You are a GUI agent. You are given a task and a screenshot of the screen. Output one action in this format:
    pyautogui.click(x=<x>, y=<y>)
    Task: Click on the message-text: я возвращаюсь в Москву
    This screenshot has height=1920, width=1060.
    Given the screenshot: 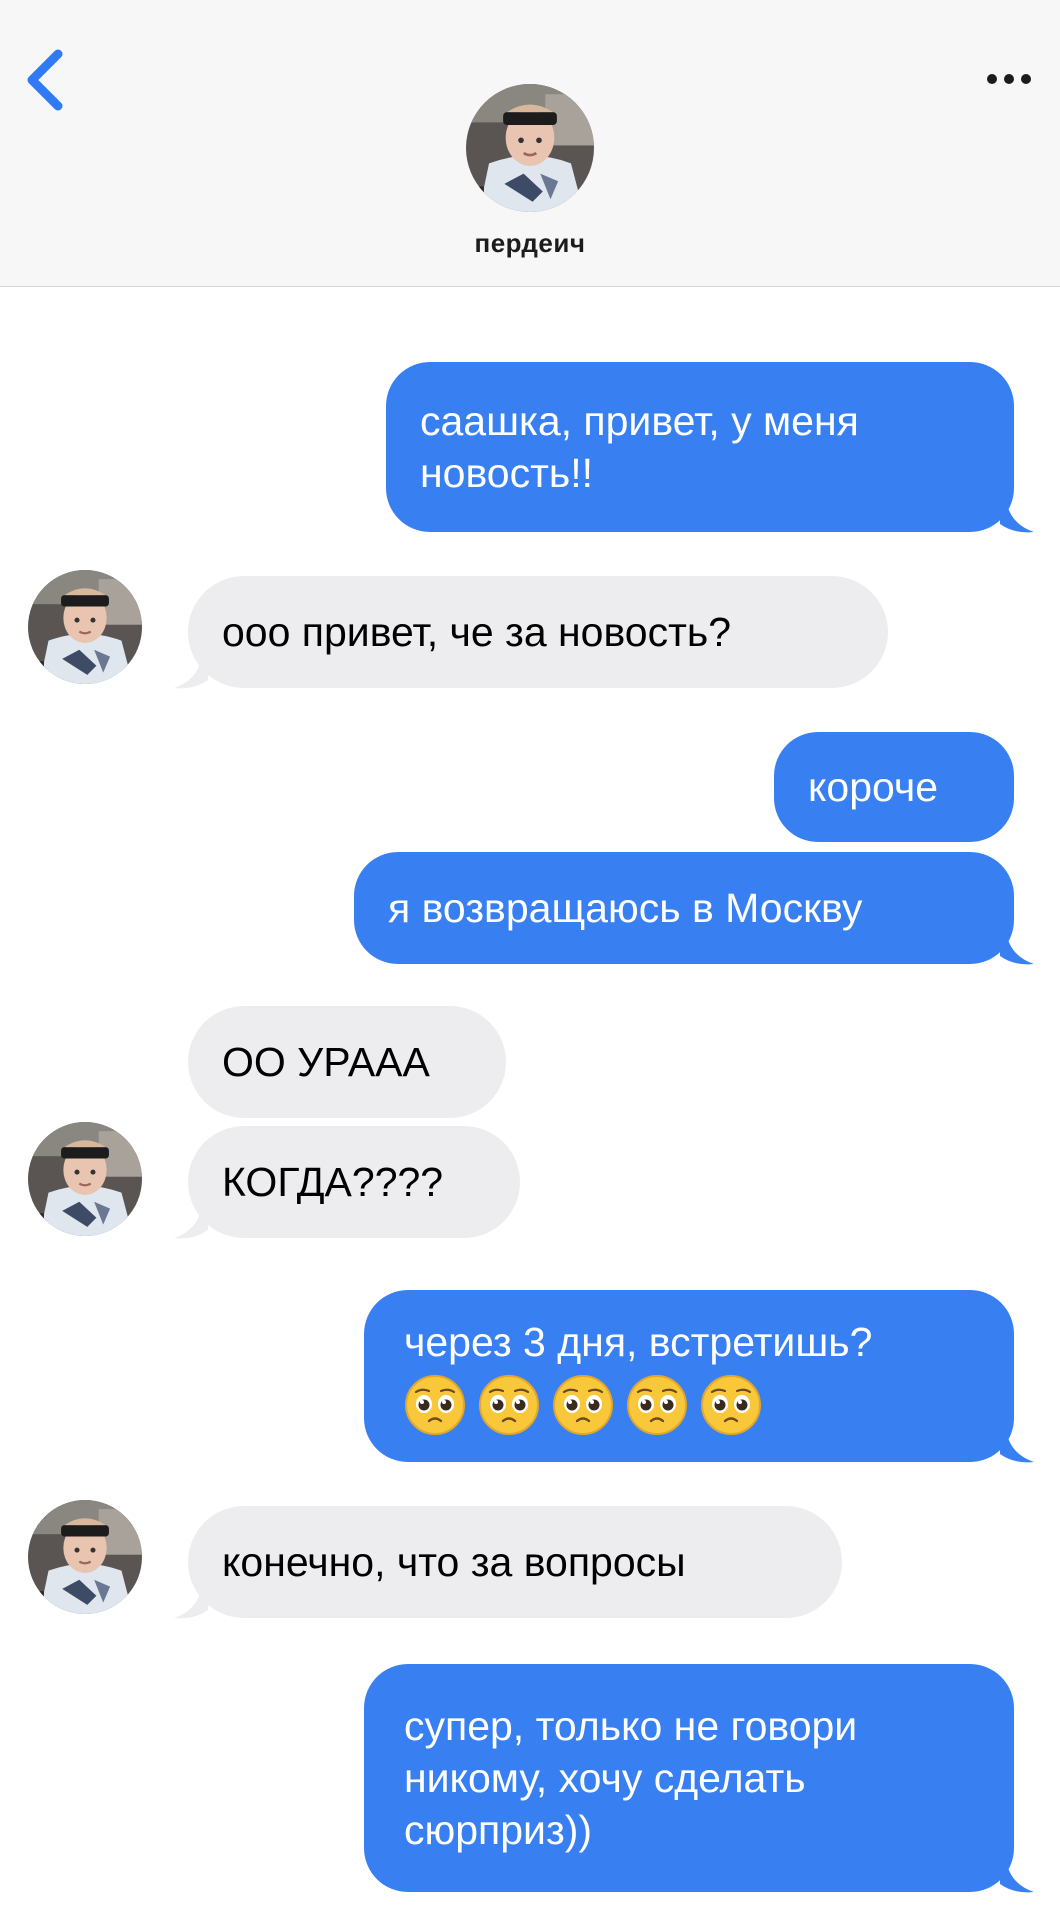 What is the action you would take?
    pyautogui.click(x=625, y=908)
    